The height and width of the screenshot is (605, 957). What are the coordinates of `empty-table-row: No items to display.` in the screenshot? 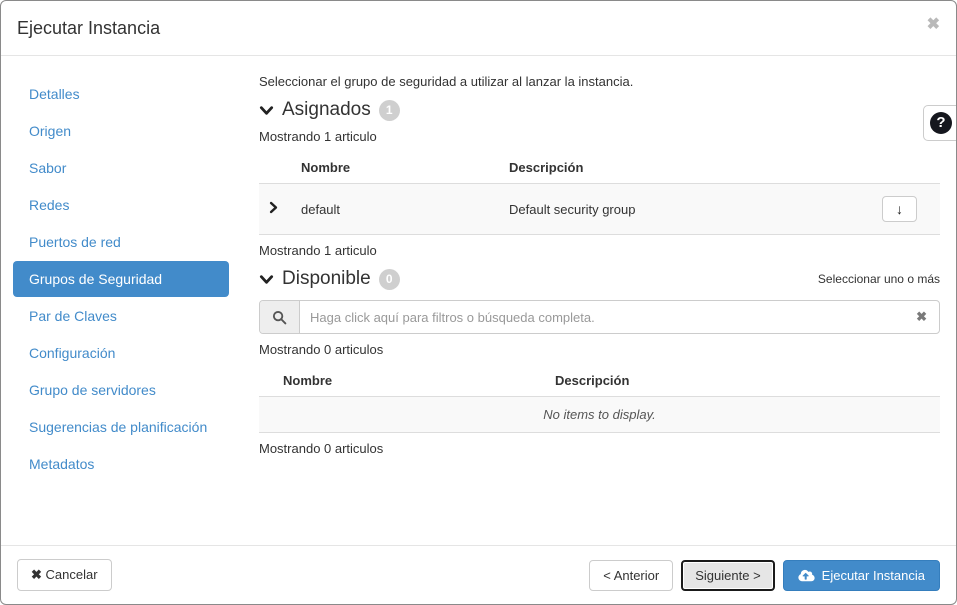 It's located at (599, 414).